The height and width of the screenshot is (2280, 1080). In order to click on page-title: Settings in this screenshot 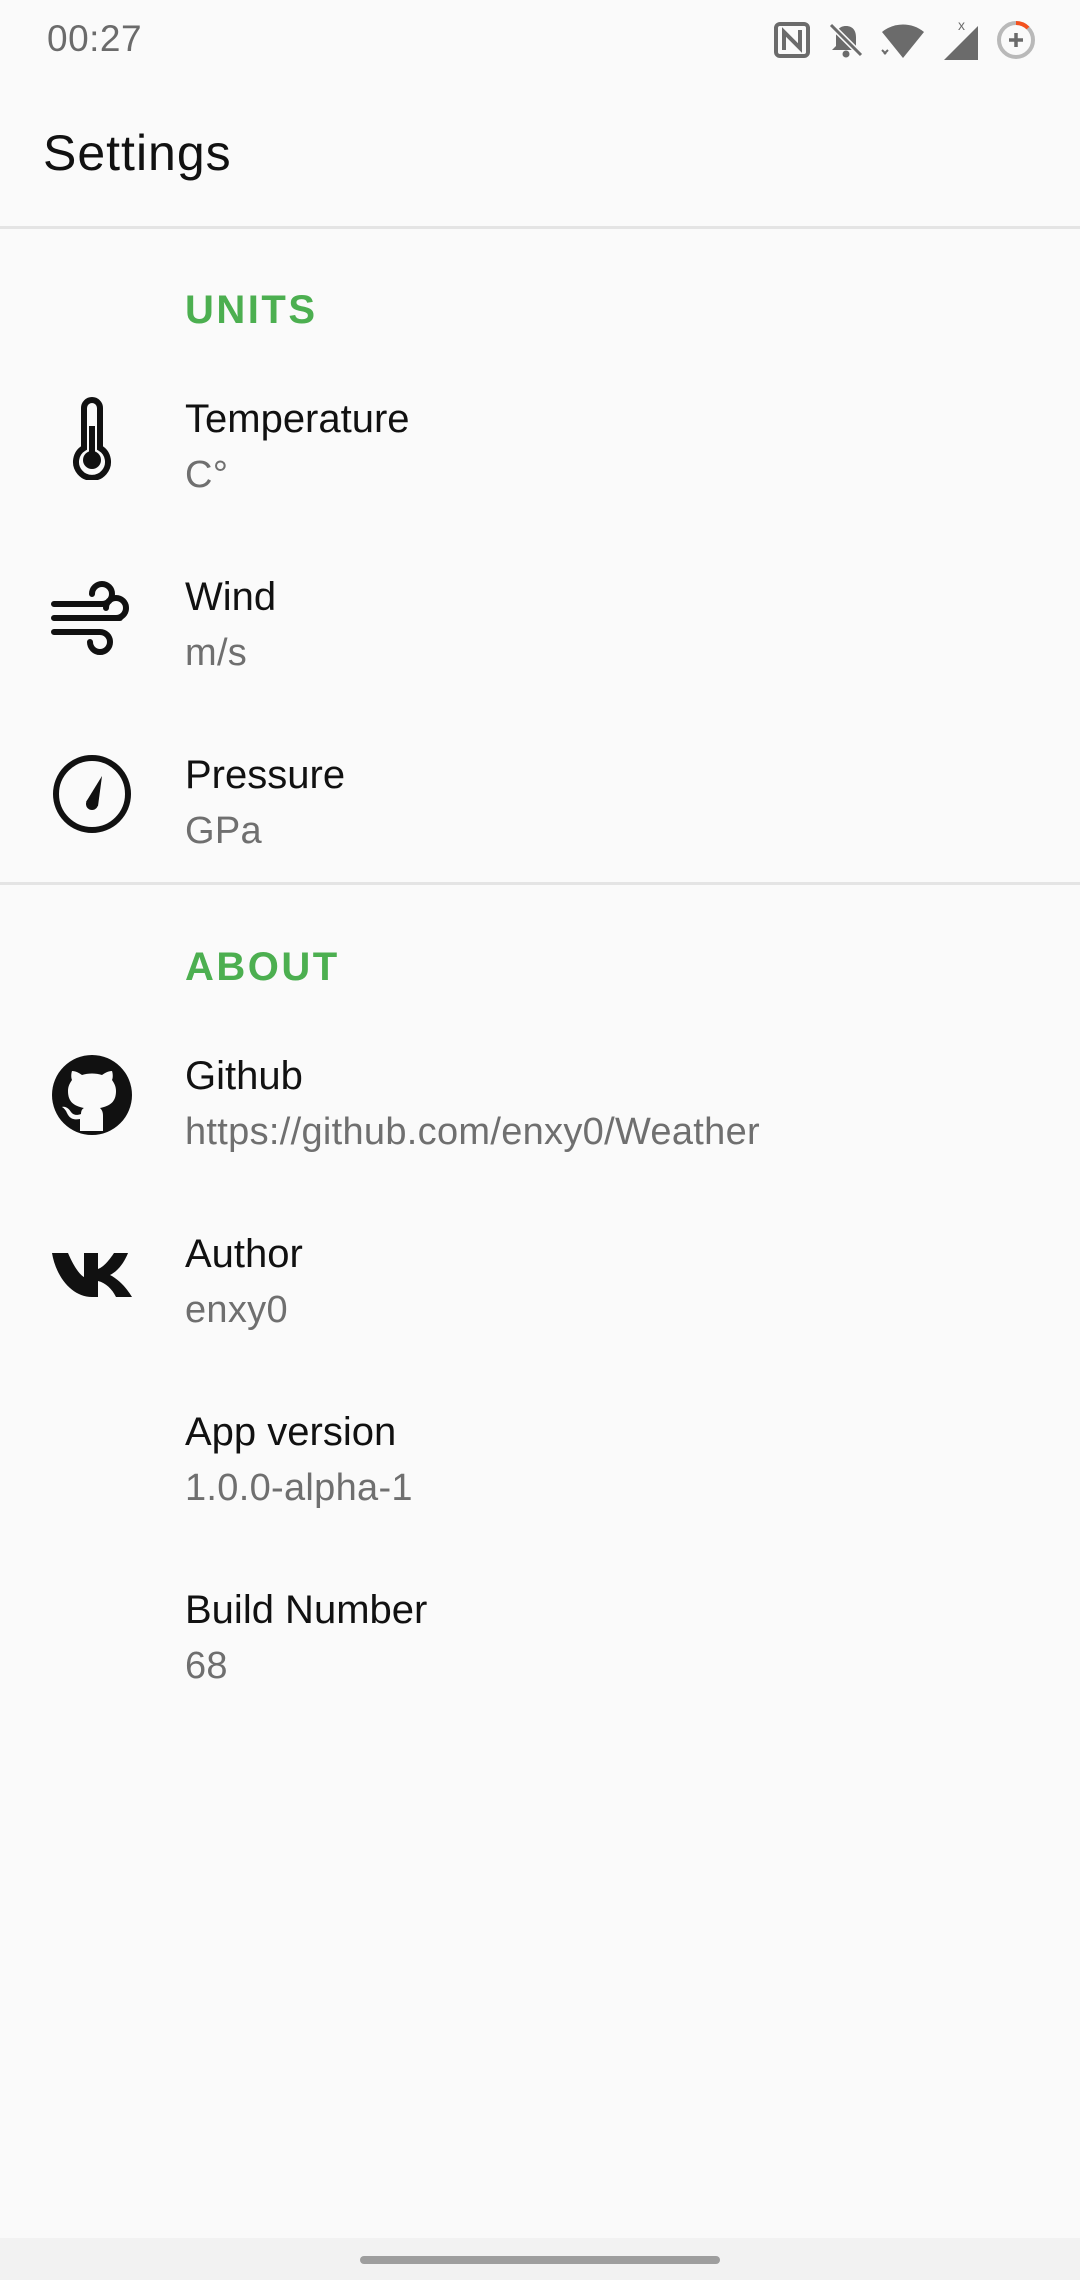, I will do `click(137, 153)`.